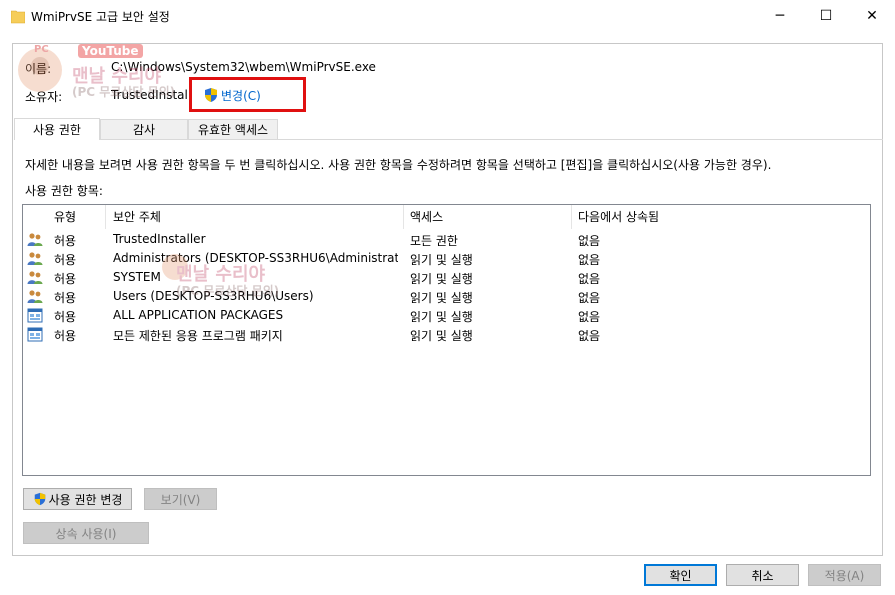 The height and width of the screenshot is (595, 895). I want to click on close-button: ✕, so click(872, 16).